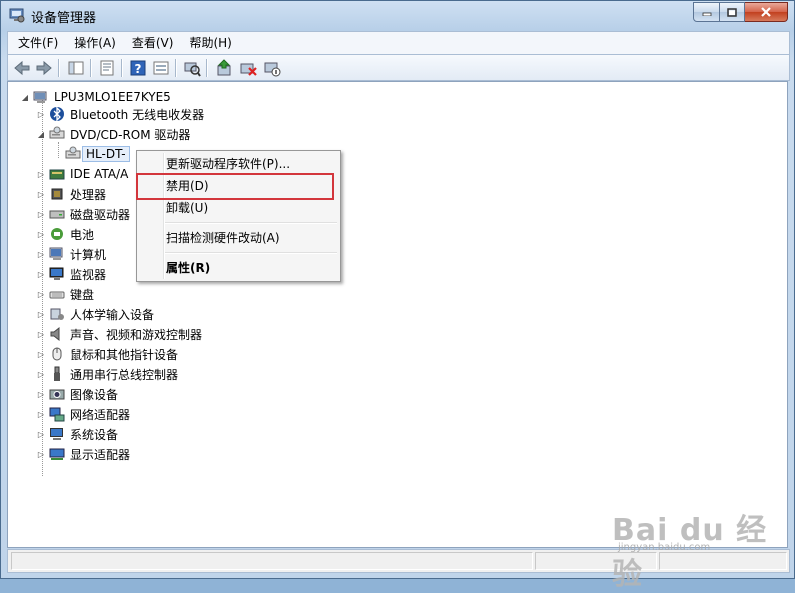  I want to click on baidu-watermark: Bai du 经验 jingyan.baidu.com, so click(703, 549).